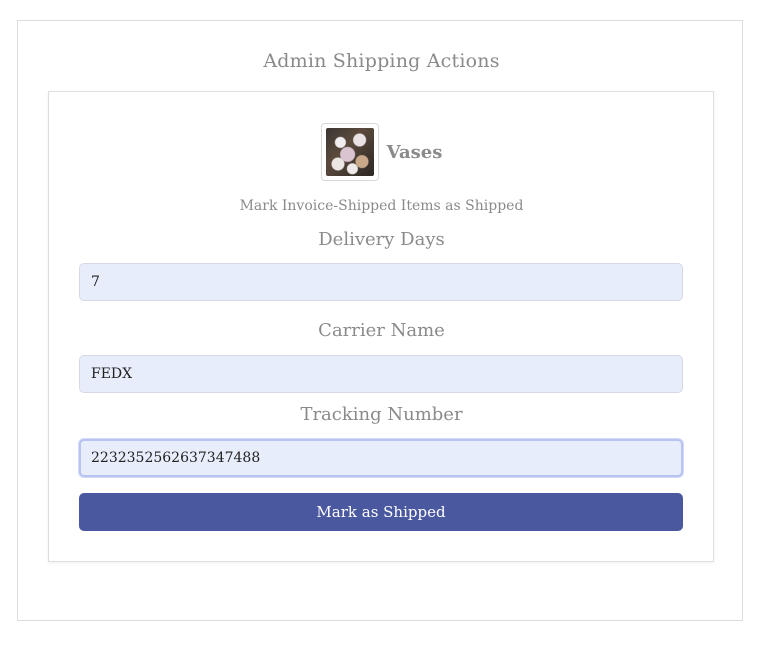 This screenshot has width=763, height=671. What do you see at coordinates (381, 152) in the screenshot?
I see `product-summary: Vases` at bounding box center [381, 152].